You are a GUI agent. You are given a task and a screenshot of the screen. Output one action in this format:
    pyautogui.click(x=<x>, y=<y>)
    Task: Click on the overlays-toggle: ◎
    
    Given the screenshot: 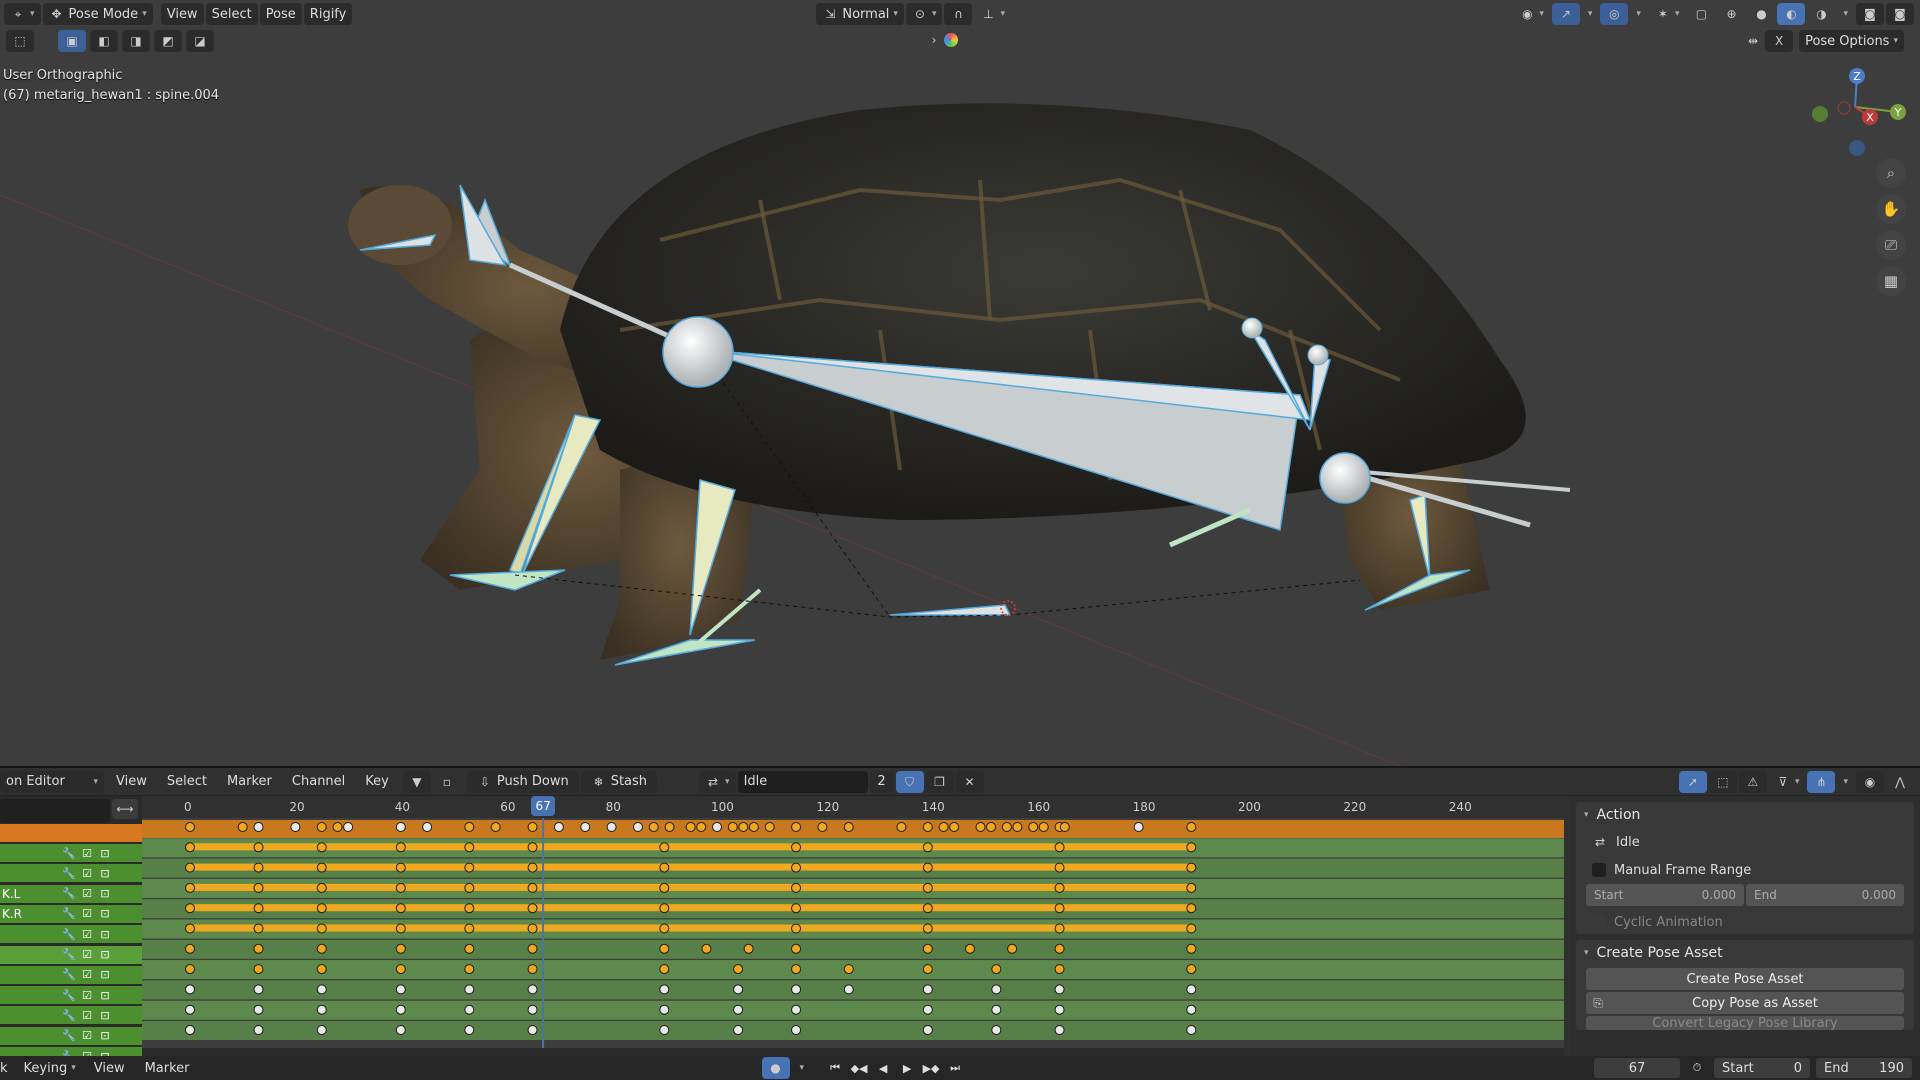 What is the action you would take?
    pyautogui.click(x=1614, y=14)
    